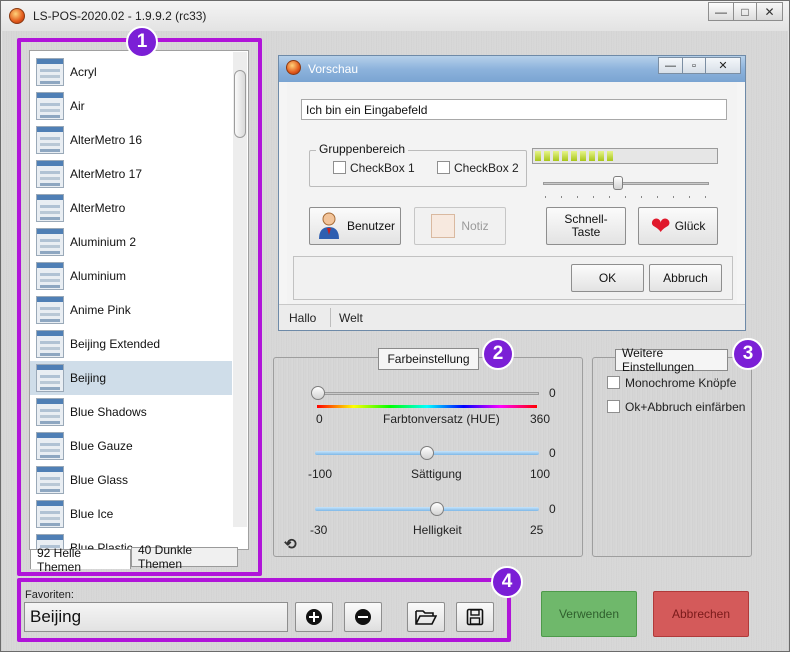 Image resolution: width=790 pixels, height=652 pixels. What do you see at coordinates (333, 69) in the screenshot?
I see `preview-title: Vorschau` at bounding box center [333, 69].